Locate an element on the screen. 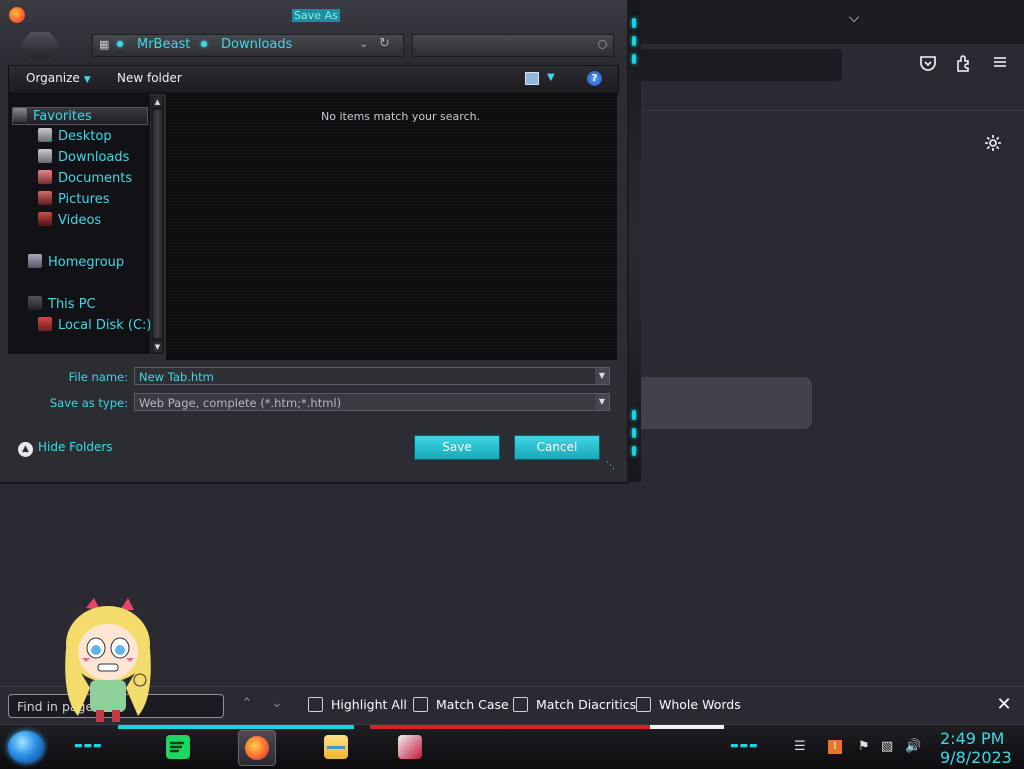  breadcrumb-mrbeast: MrBeast is located at coordinates (163, 44).